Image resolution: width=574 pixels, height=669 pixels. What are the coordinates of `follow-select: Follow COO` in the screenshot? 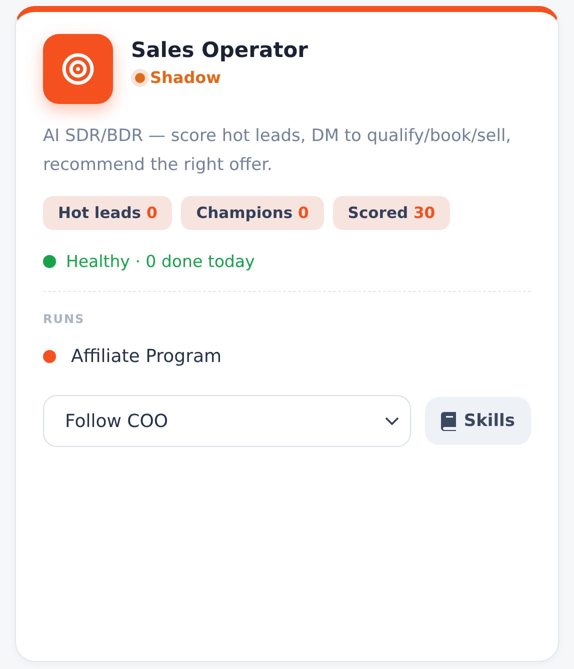 It's located at (227, 421).